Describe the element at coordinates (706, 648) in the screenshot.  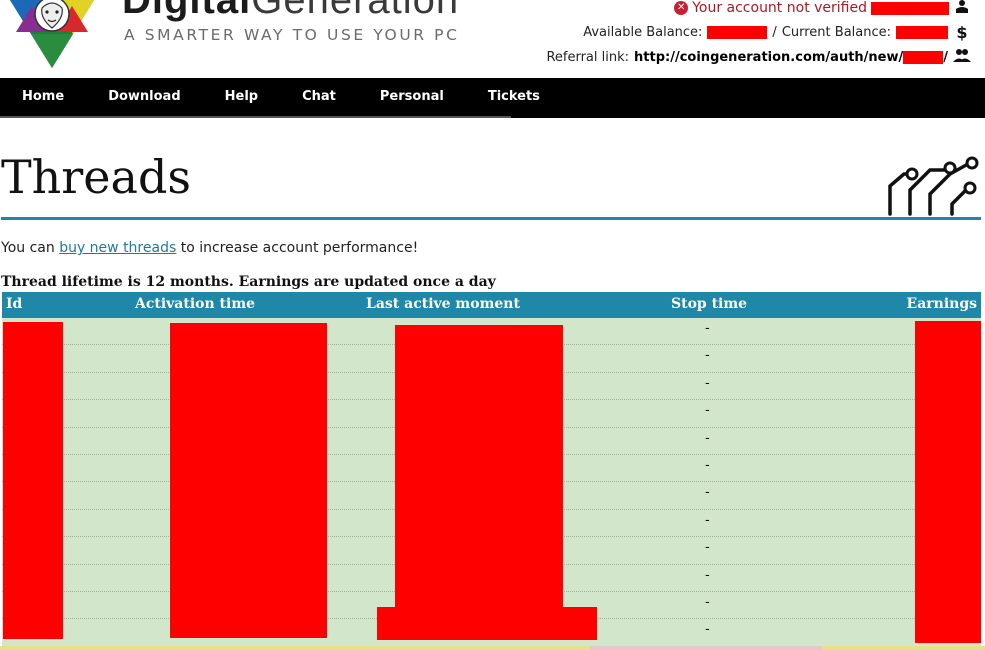
I see `bottom-strip-accent` at that location.